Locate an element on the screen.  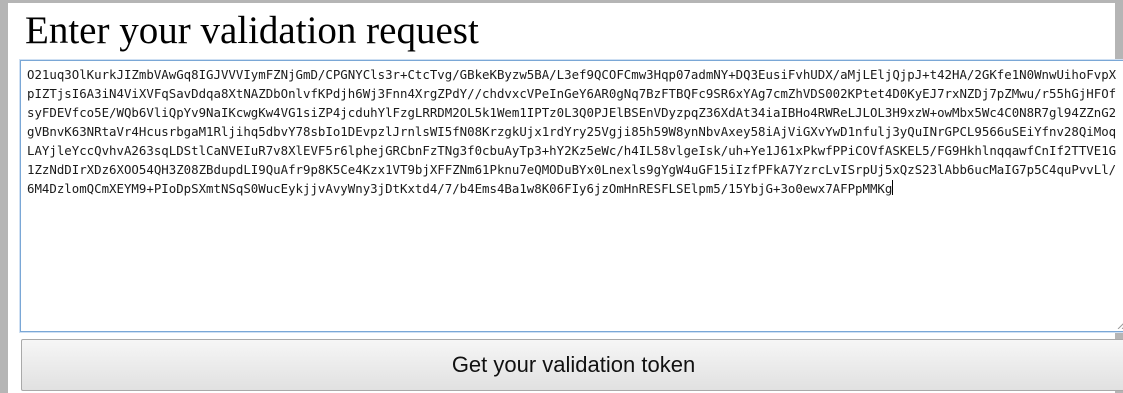
get-validation-token-label: Get your validation token is located at coordinates (573, 364).